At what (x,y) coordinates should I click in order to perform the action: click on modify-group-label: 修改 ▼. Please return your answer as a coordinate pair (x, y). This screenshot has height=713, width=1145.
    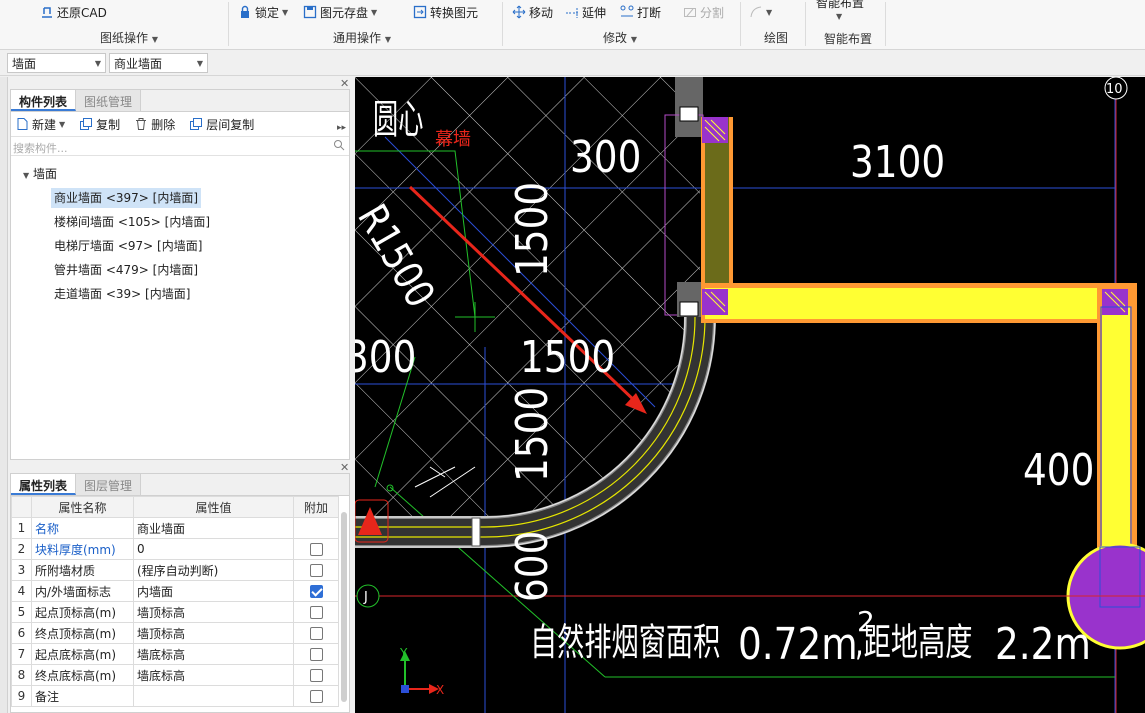
    Looking at the image, I should click on (620, 37).